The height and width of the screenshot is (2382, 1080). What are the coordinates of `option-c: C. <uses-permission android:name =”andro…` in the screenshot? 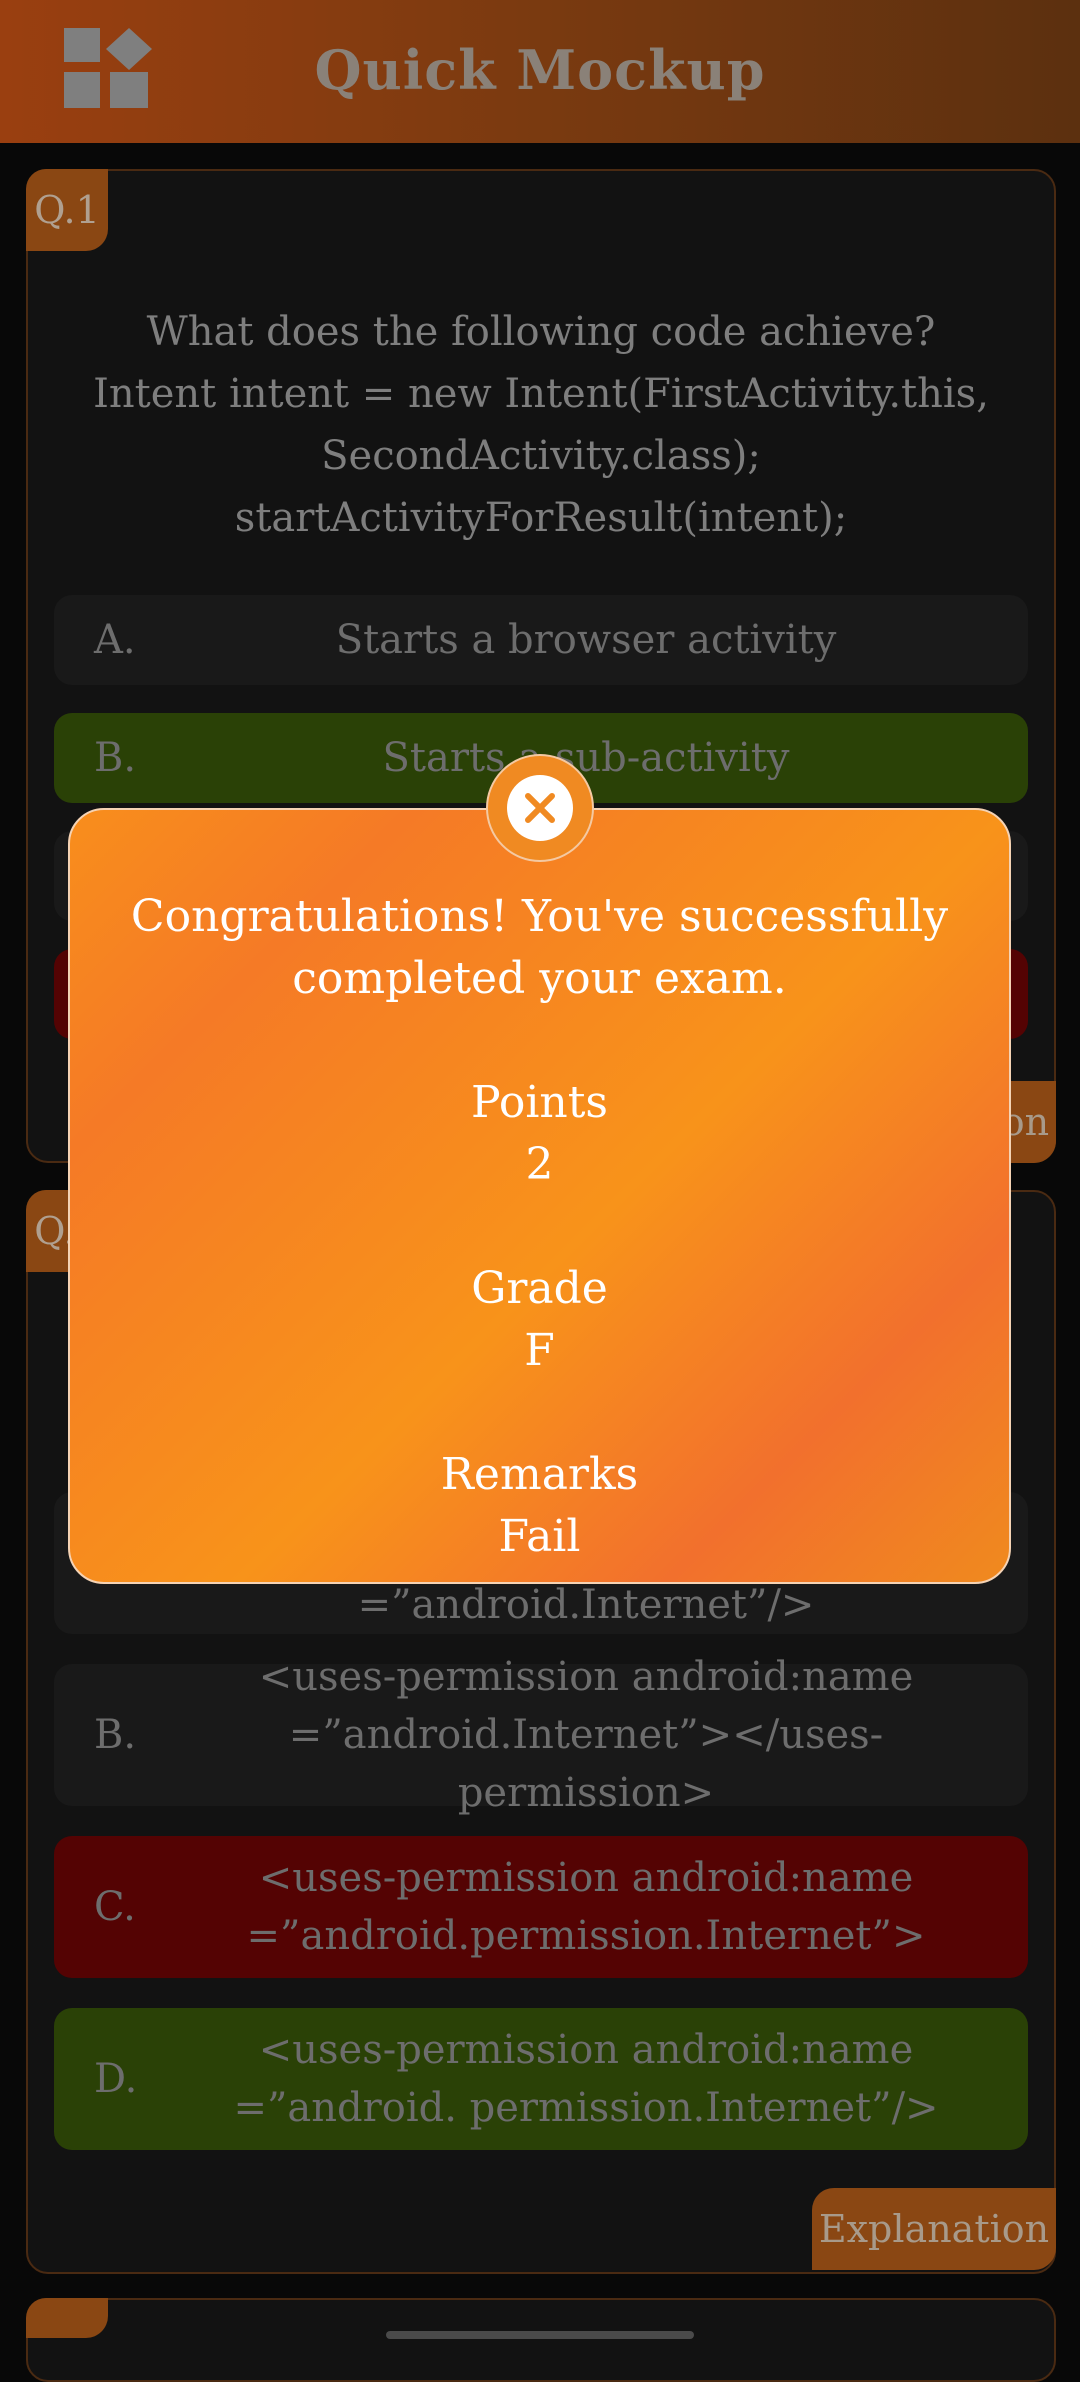 It's located at (541, 1907).